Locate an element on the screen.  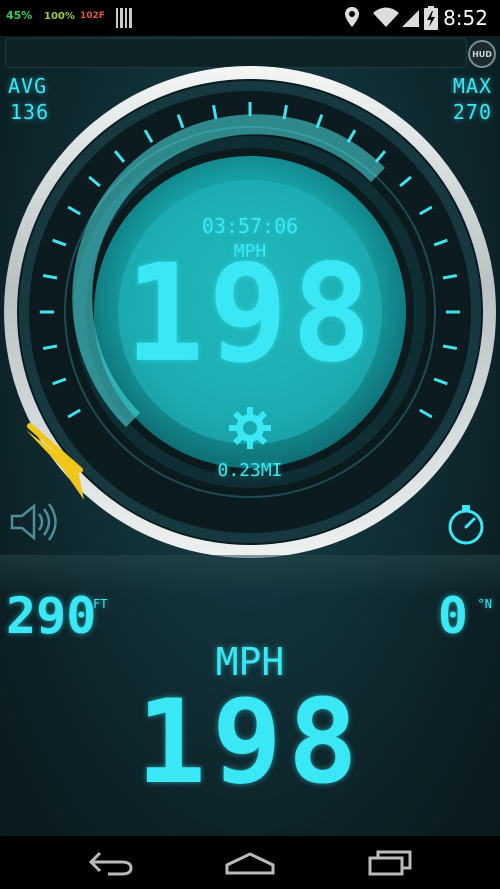
battery-percent: 45% is located at coordinates (19, 15).